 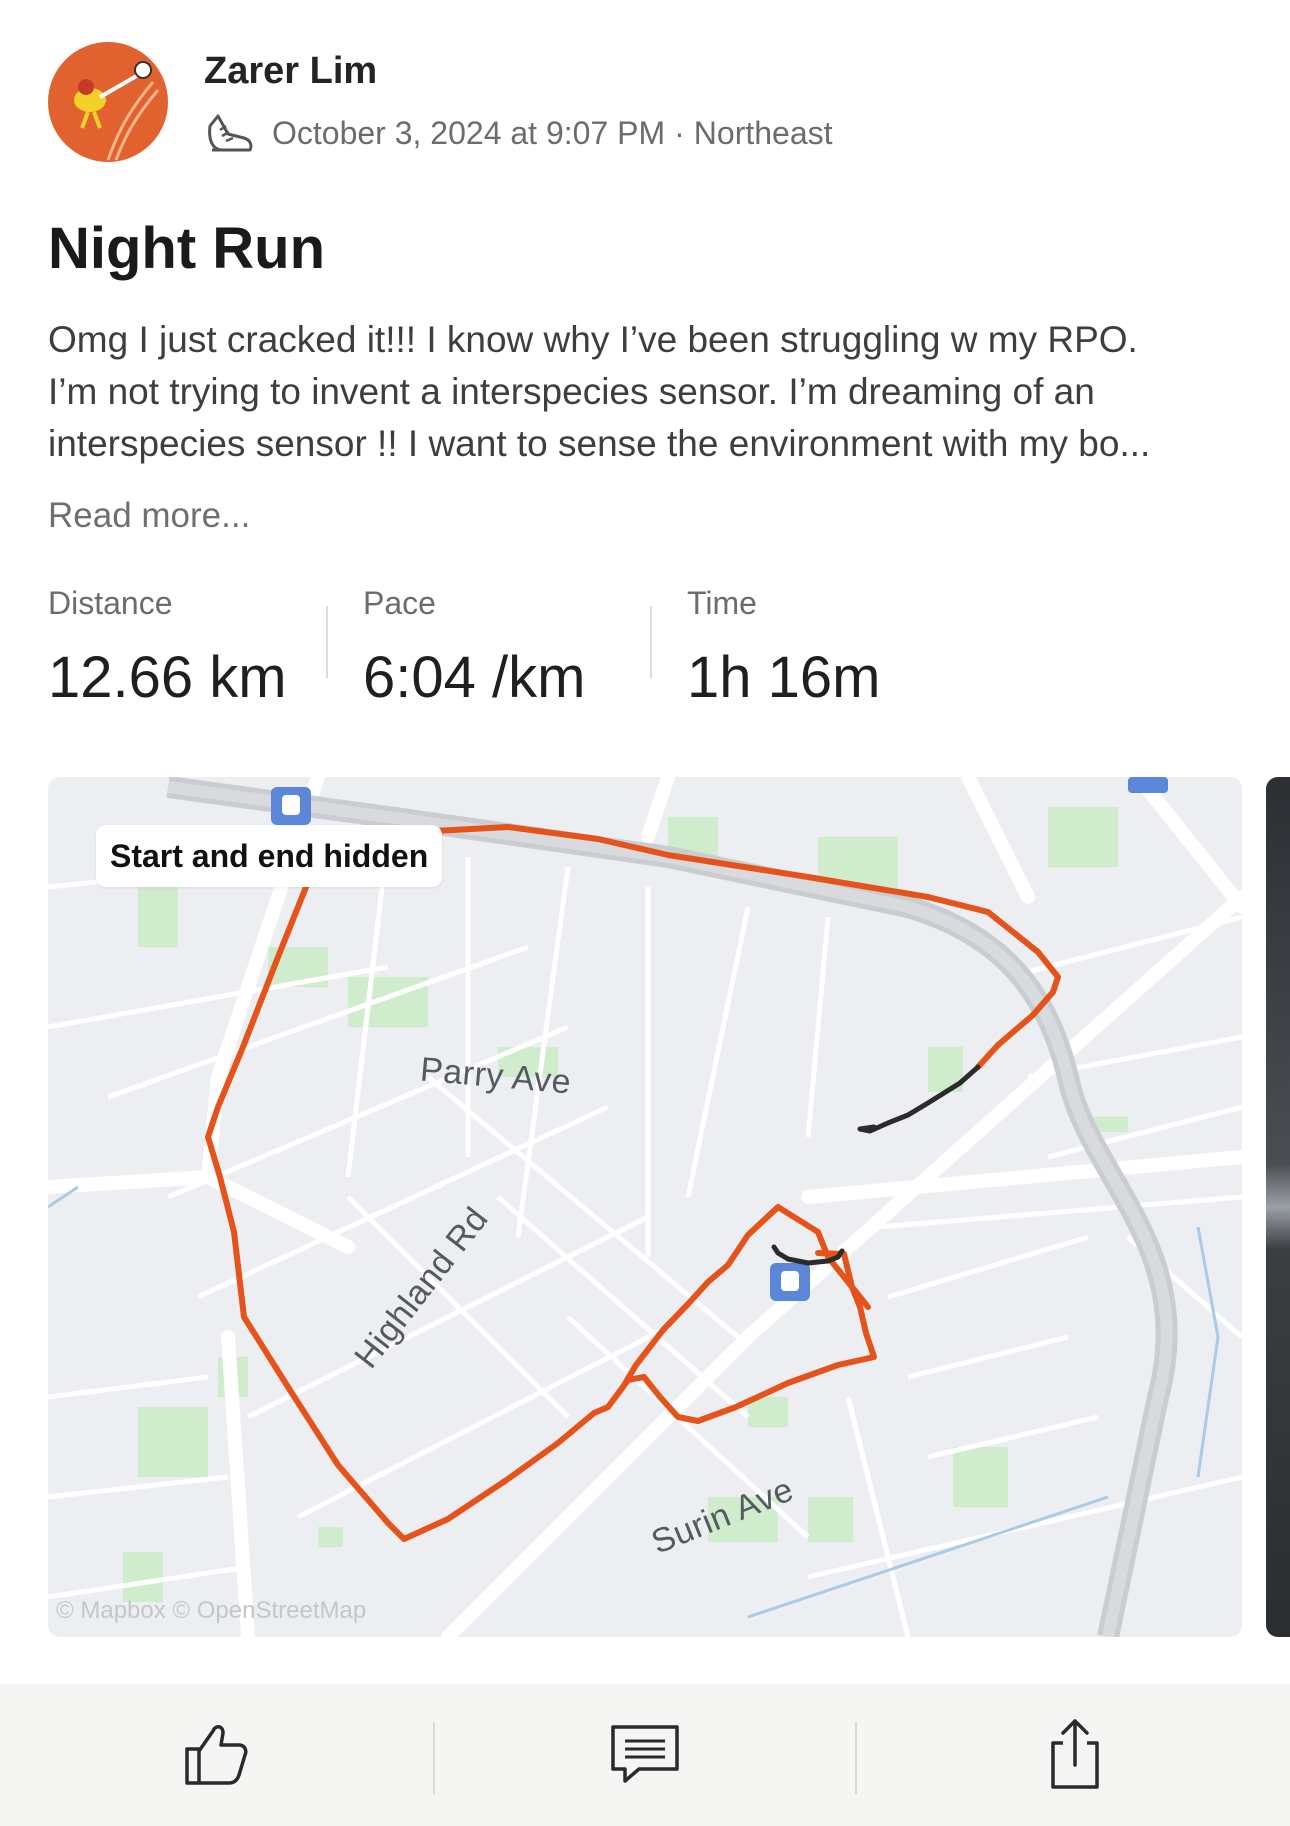 I want to click on action-bar, so click(x=645, y=1755).